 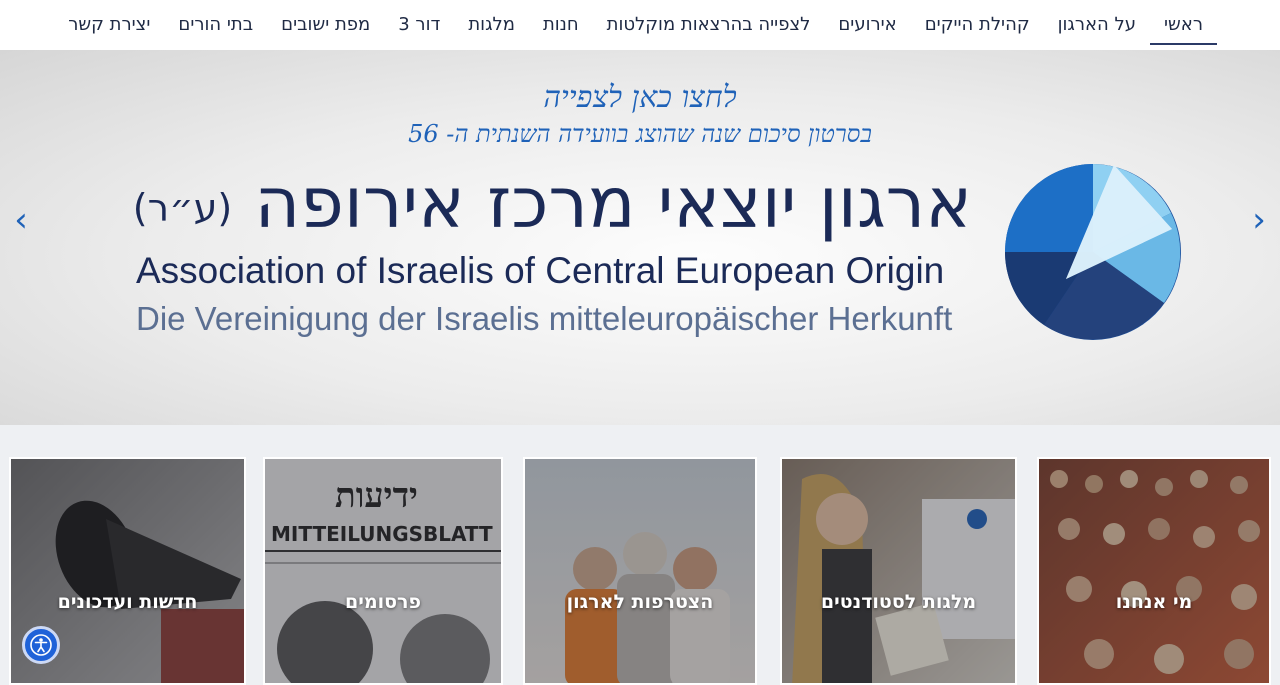 I want to click on card-scholarships-label: מלגות לסטודנטים, so click(x=898, y=602).